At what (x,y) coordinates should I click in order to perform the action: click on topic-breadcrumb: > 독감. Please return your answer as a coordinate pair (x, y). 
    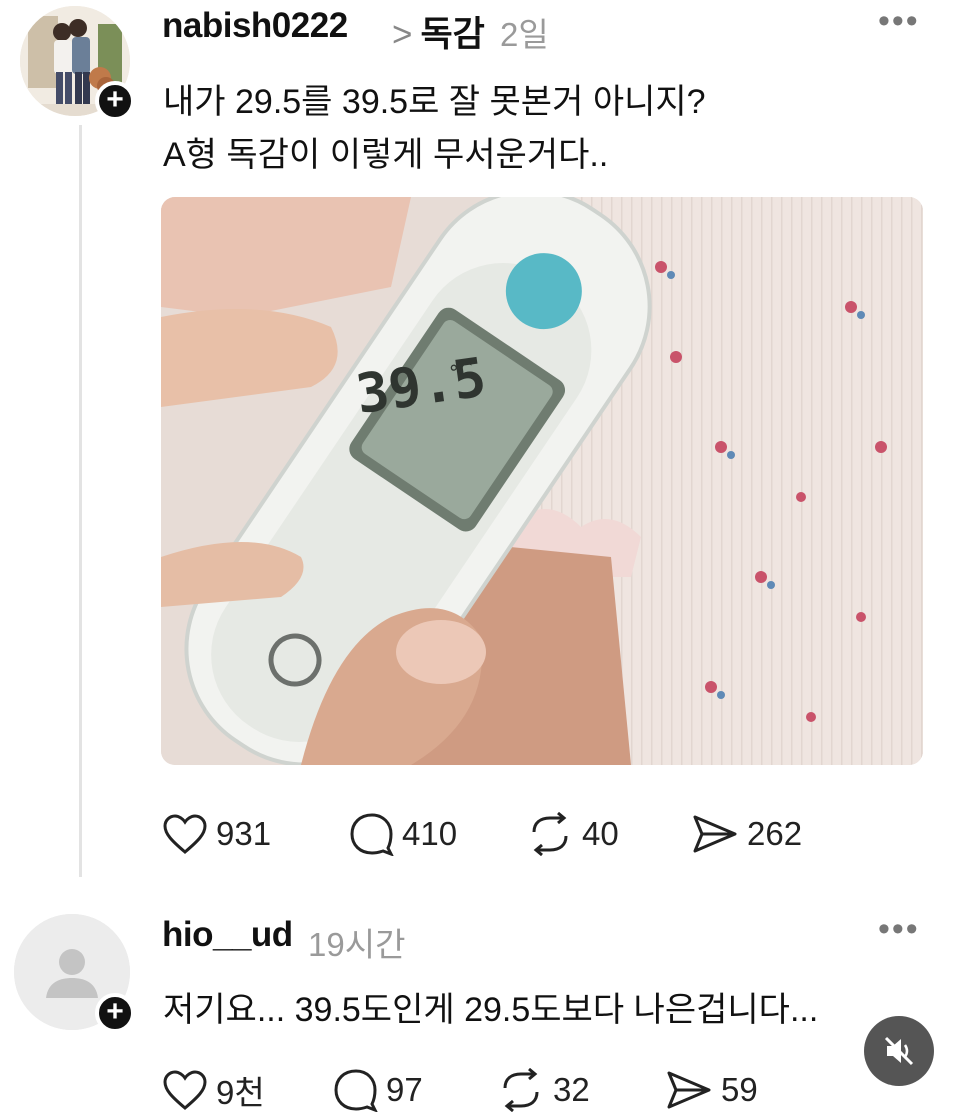
    Looking at the image, I should click on (438, 31).